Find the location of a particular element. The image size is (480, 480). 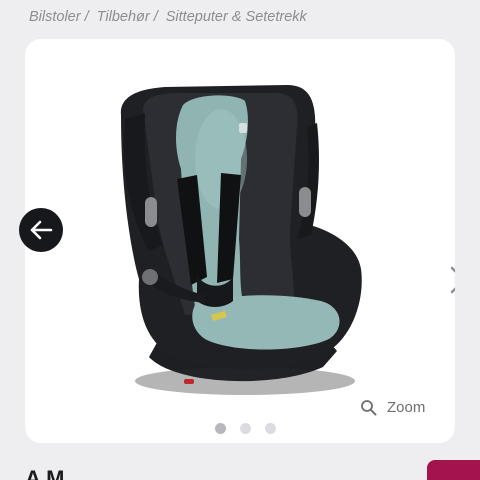

right-side-adjuster is located at coordinates (305, 202).